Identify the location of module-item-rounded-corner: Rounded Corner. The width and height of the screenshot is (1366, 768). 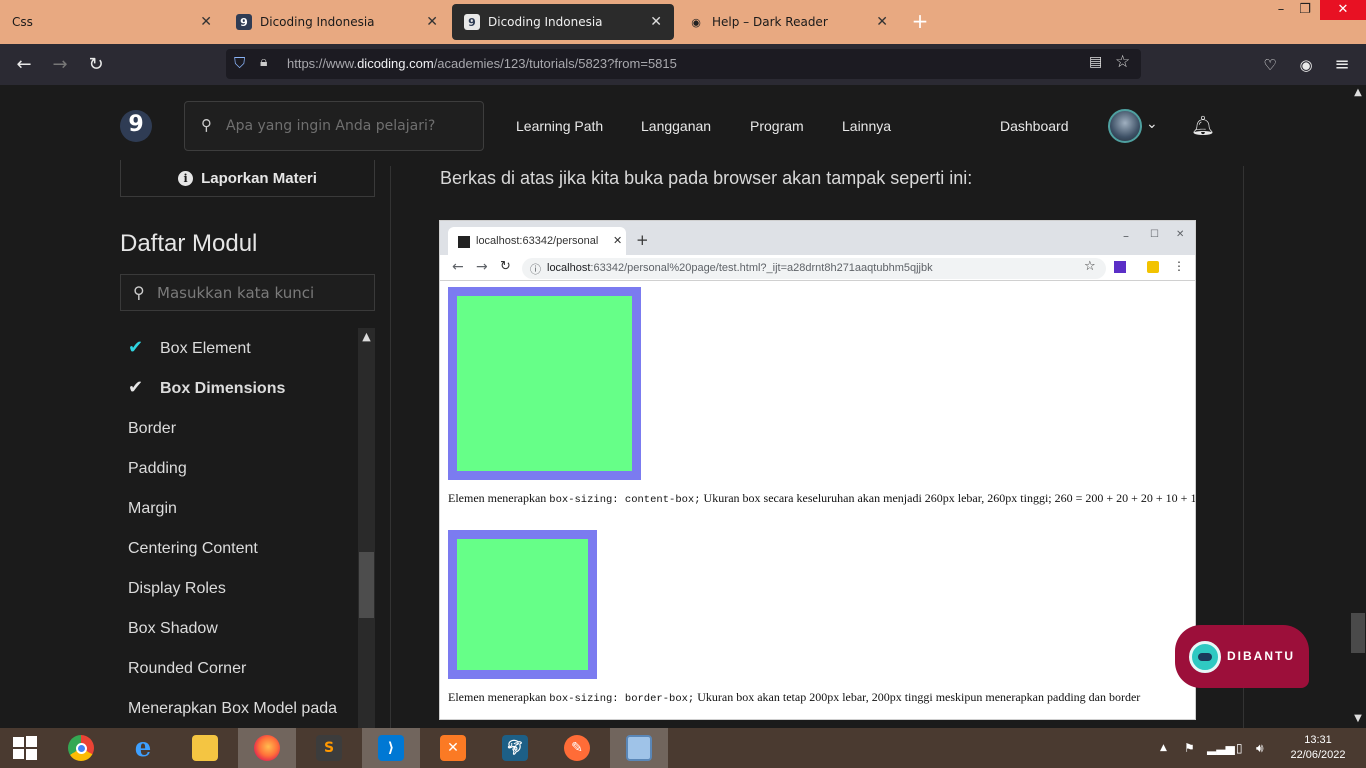
(187, 669).